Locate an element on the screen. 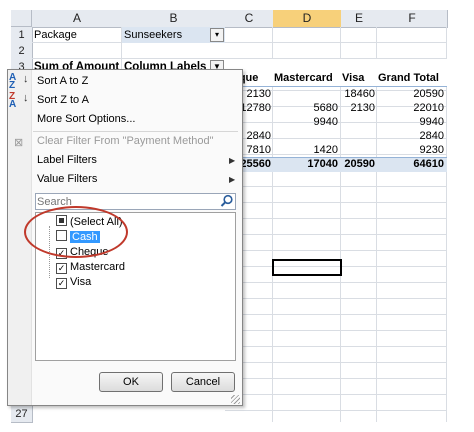  filter-item-visa: ✓ Visa is located at coordinates (73, 282).